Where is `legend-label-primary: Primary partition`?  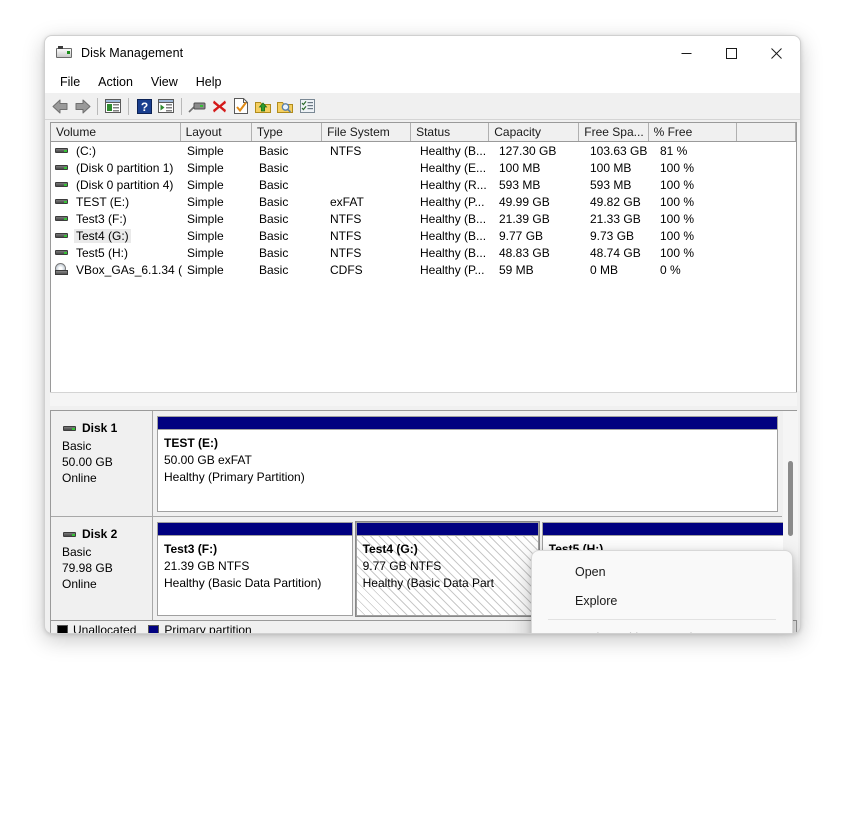
legend-label-primary: Primary partition is located at coordinates (208, 628).